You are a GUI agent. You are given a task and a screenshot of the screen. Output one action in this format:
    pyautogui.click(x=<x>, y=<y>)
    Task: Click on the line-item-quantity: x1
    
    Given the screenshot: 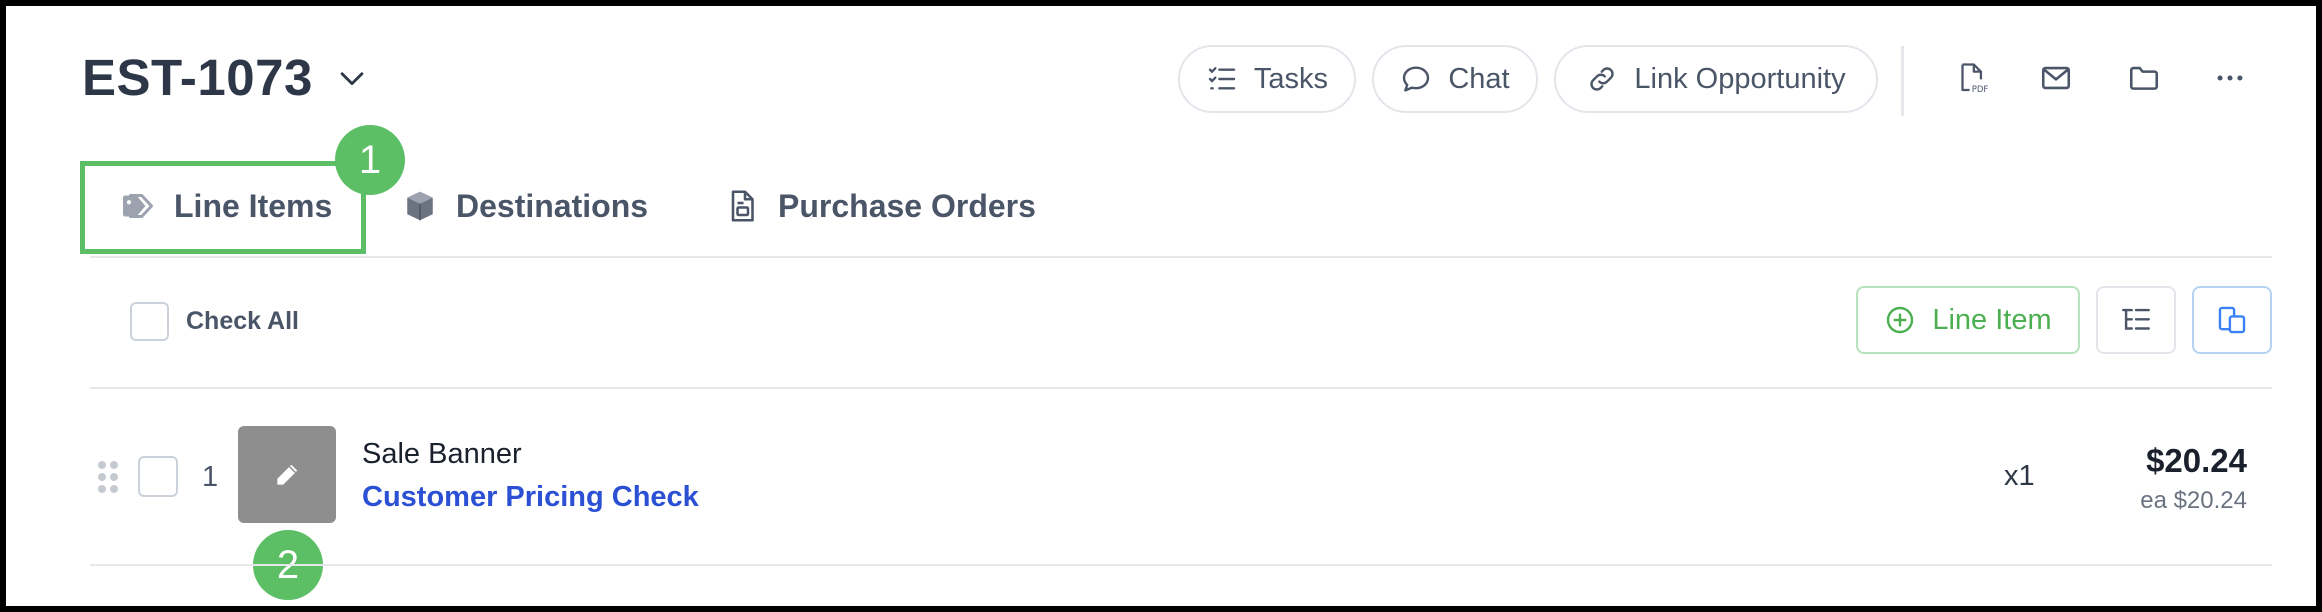 What is the action you would take?
    pyautogui.click(x=2019, y=476)
    